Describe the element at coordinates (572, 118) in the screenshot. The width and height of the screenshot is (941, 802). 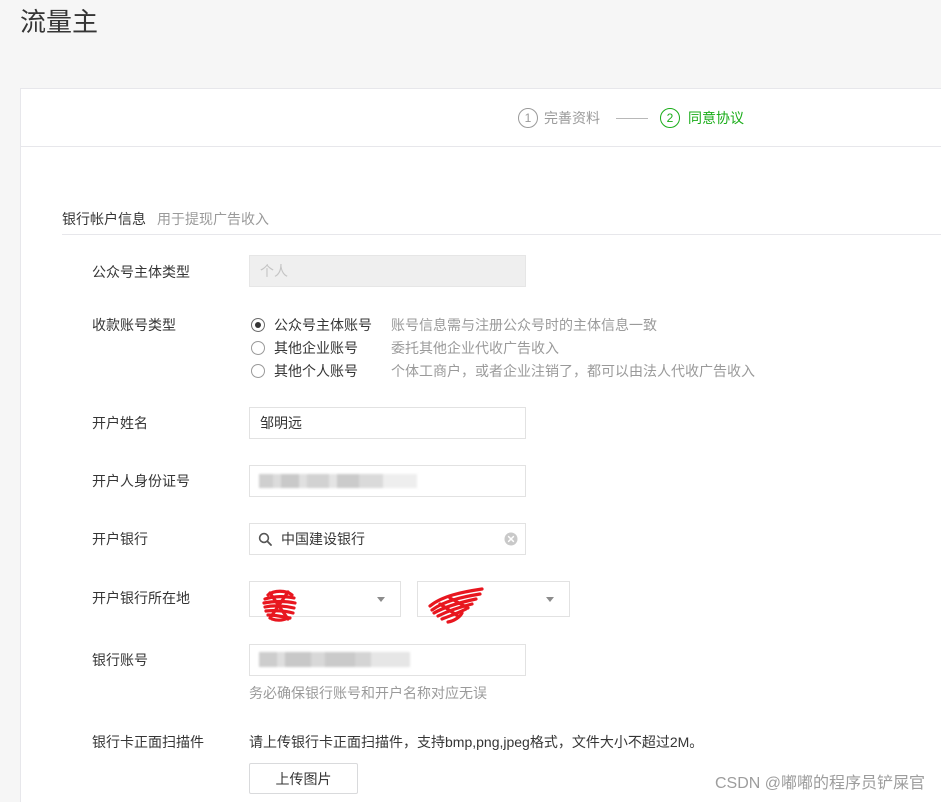
I see `step-1-label: 完善资料` at that location.